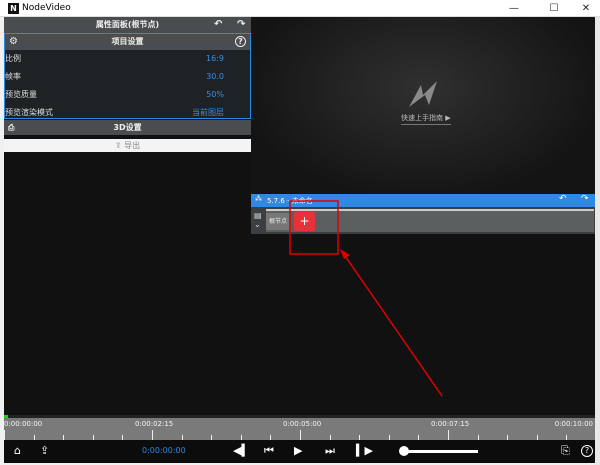 This screenshot has width=600, height=465. What do you see at coordinates (450, 424) in the screenshot?
I see `tick-label: 0:00:07:15` at bounding box center [450, 424].